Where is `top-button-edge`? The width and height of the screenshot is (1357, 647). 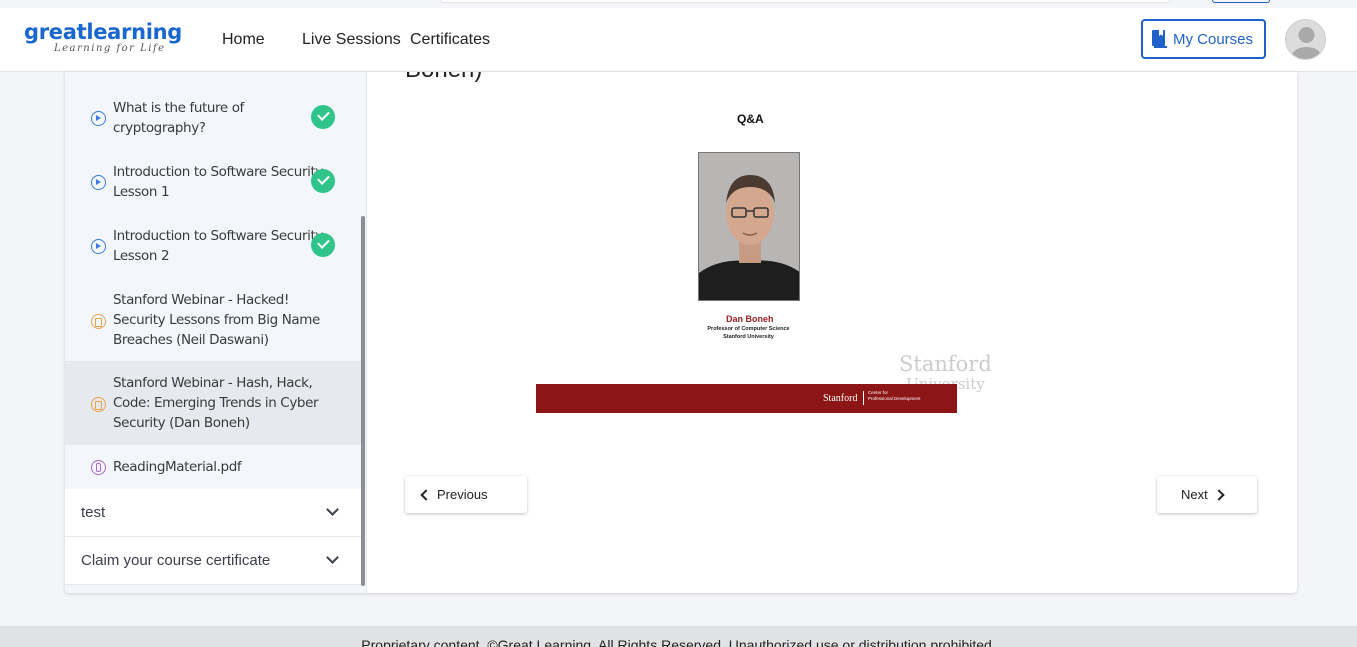 top-button-edge is located at coordinates (1241, 1).